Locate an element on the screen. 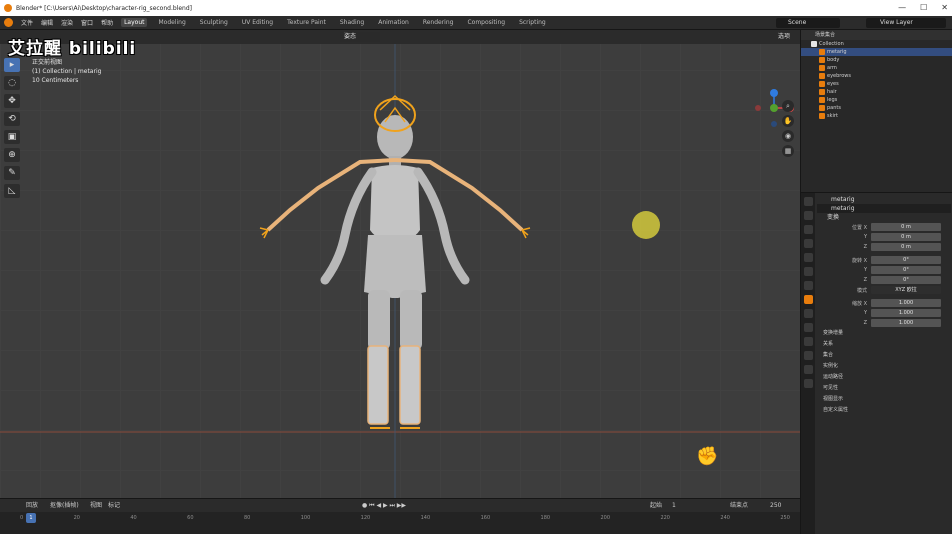  outliner-item-label: legs is located at coordinates (832, 100).